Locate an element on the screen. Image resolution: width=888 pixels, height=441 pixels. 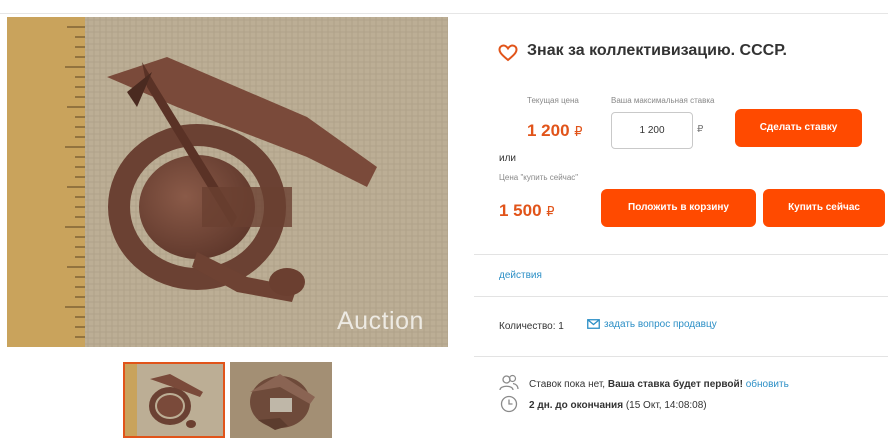
time-left-text: 2 дн. до окончания is located at coordinates (576, 405).